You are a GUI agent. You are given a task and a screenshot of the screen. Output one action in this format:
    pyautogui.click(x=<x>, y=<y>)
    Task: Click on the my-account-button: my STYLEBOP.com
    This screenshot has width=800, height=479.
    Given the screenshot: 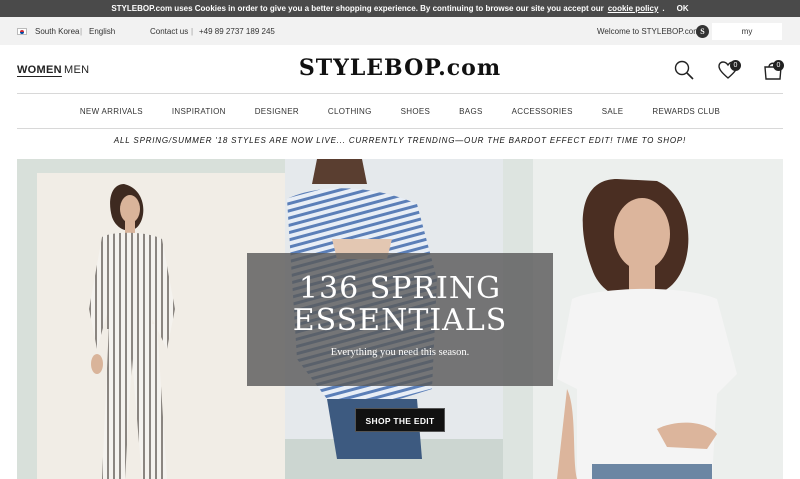 What is the action you would take?
    pyautogui.click(x=747, y=38)
    